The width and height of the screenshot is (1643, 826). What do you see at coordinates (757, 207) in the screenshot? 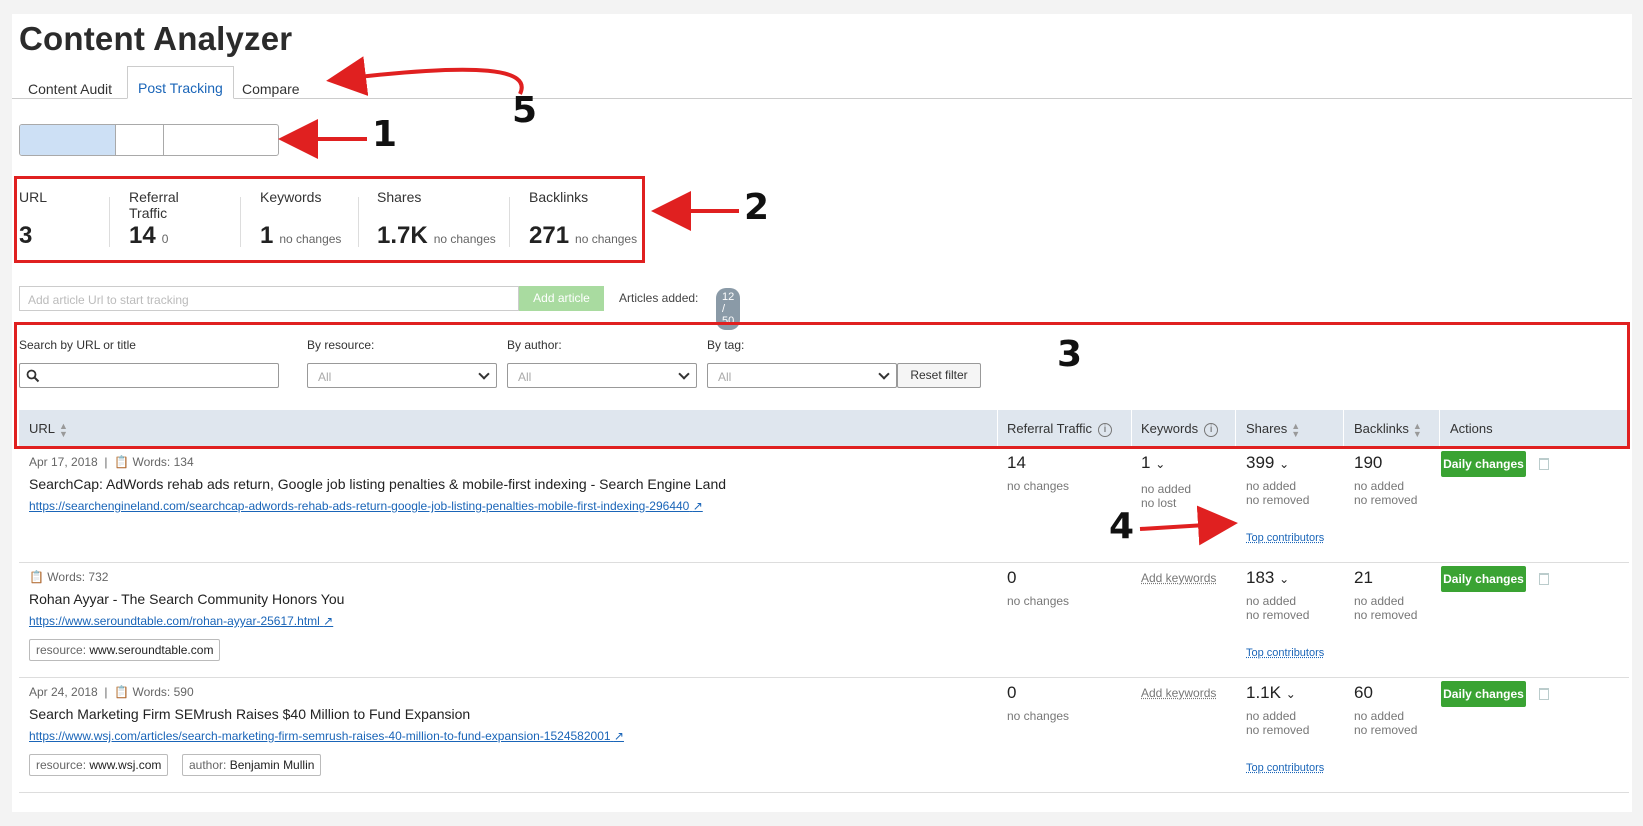
I see `annotation-label-2: 2` at bounding box center [757, 207].